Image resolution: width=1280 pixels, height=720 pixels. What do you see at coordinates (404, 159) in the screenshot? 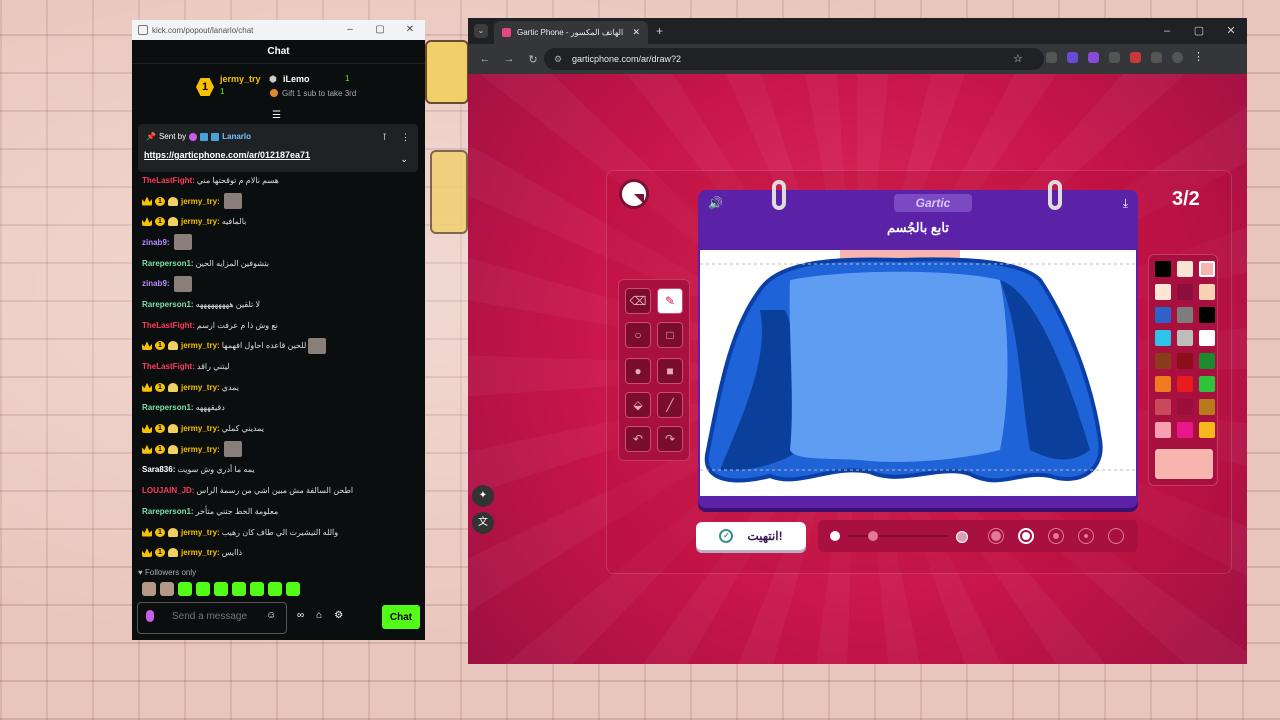
I see `chevron-down-icon: ⌄` at bounding box center [404, 159].